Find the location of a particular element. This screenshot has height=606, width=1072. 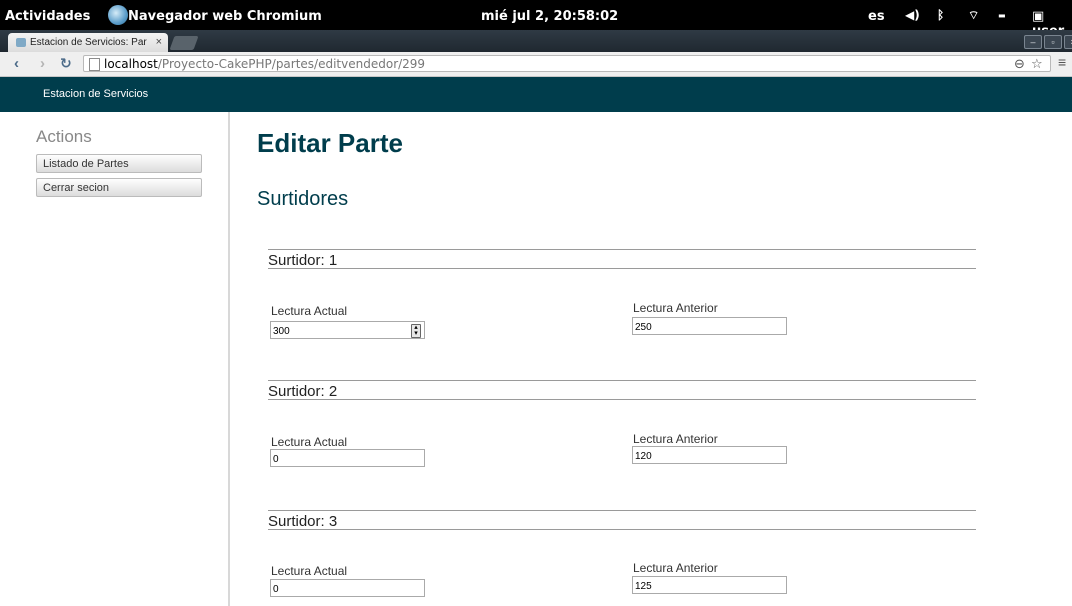

zoom-icon: ⊖ is located at coordinates (1019, 64).